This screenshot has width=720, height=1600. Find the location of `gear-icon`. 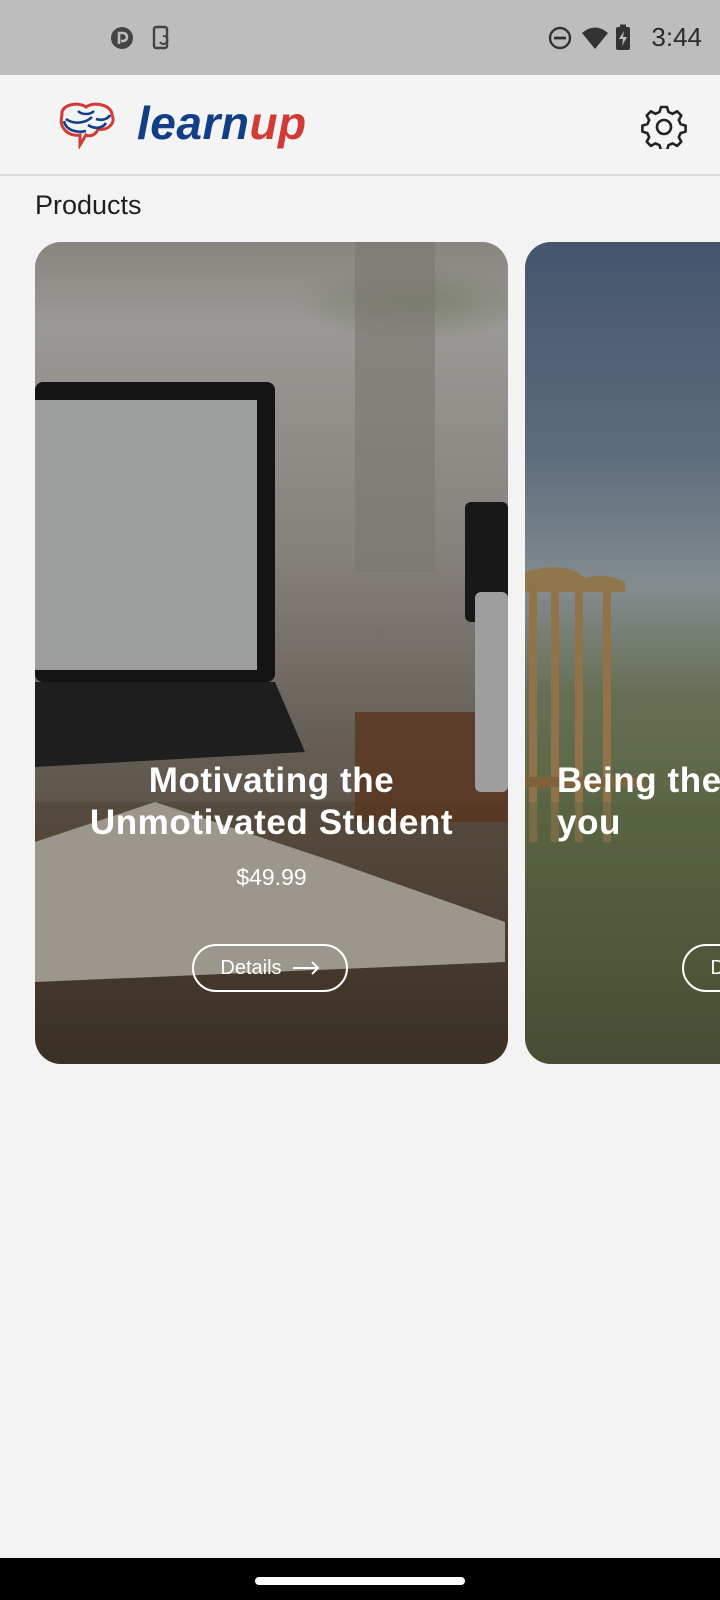

gear-icon is located at coordinates (664, 128).